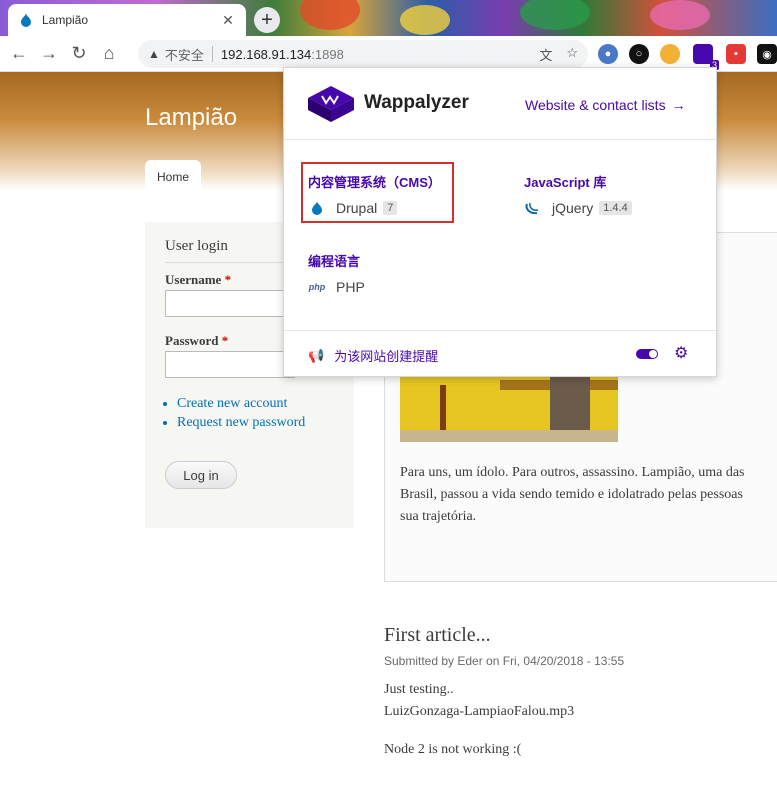  Describe the element at coordinates (670, 54) in the screenshot. I see `extension-color-icon` at that location.